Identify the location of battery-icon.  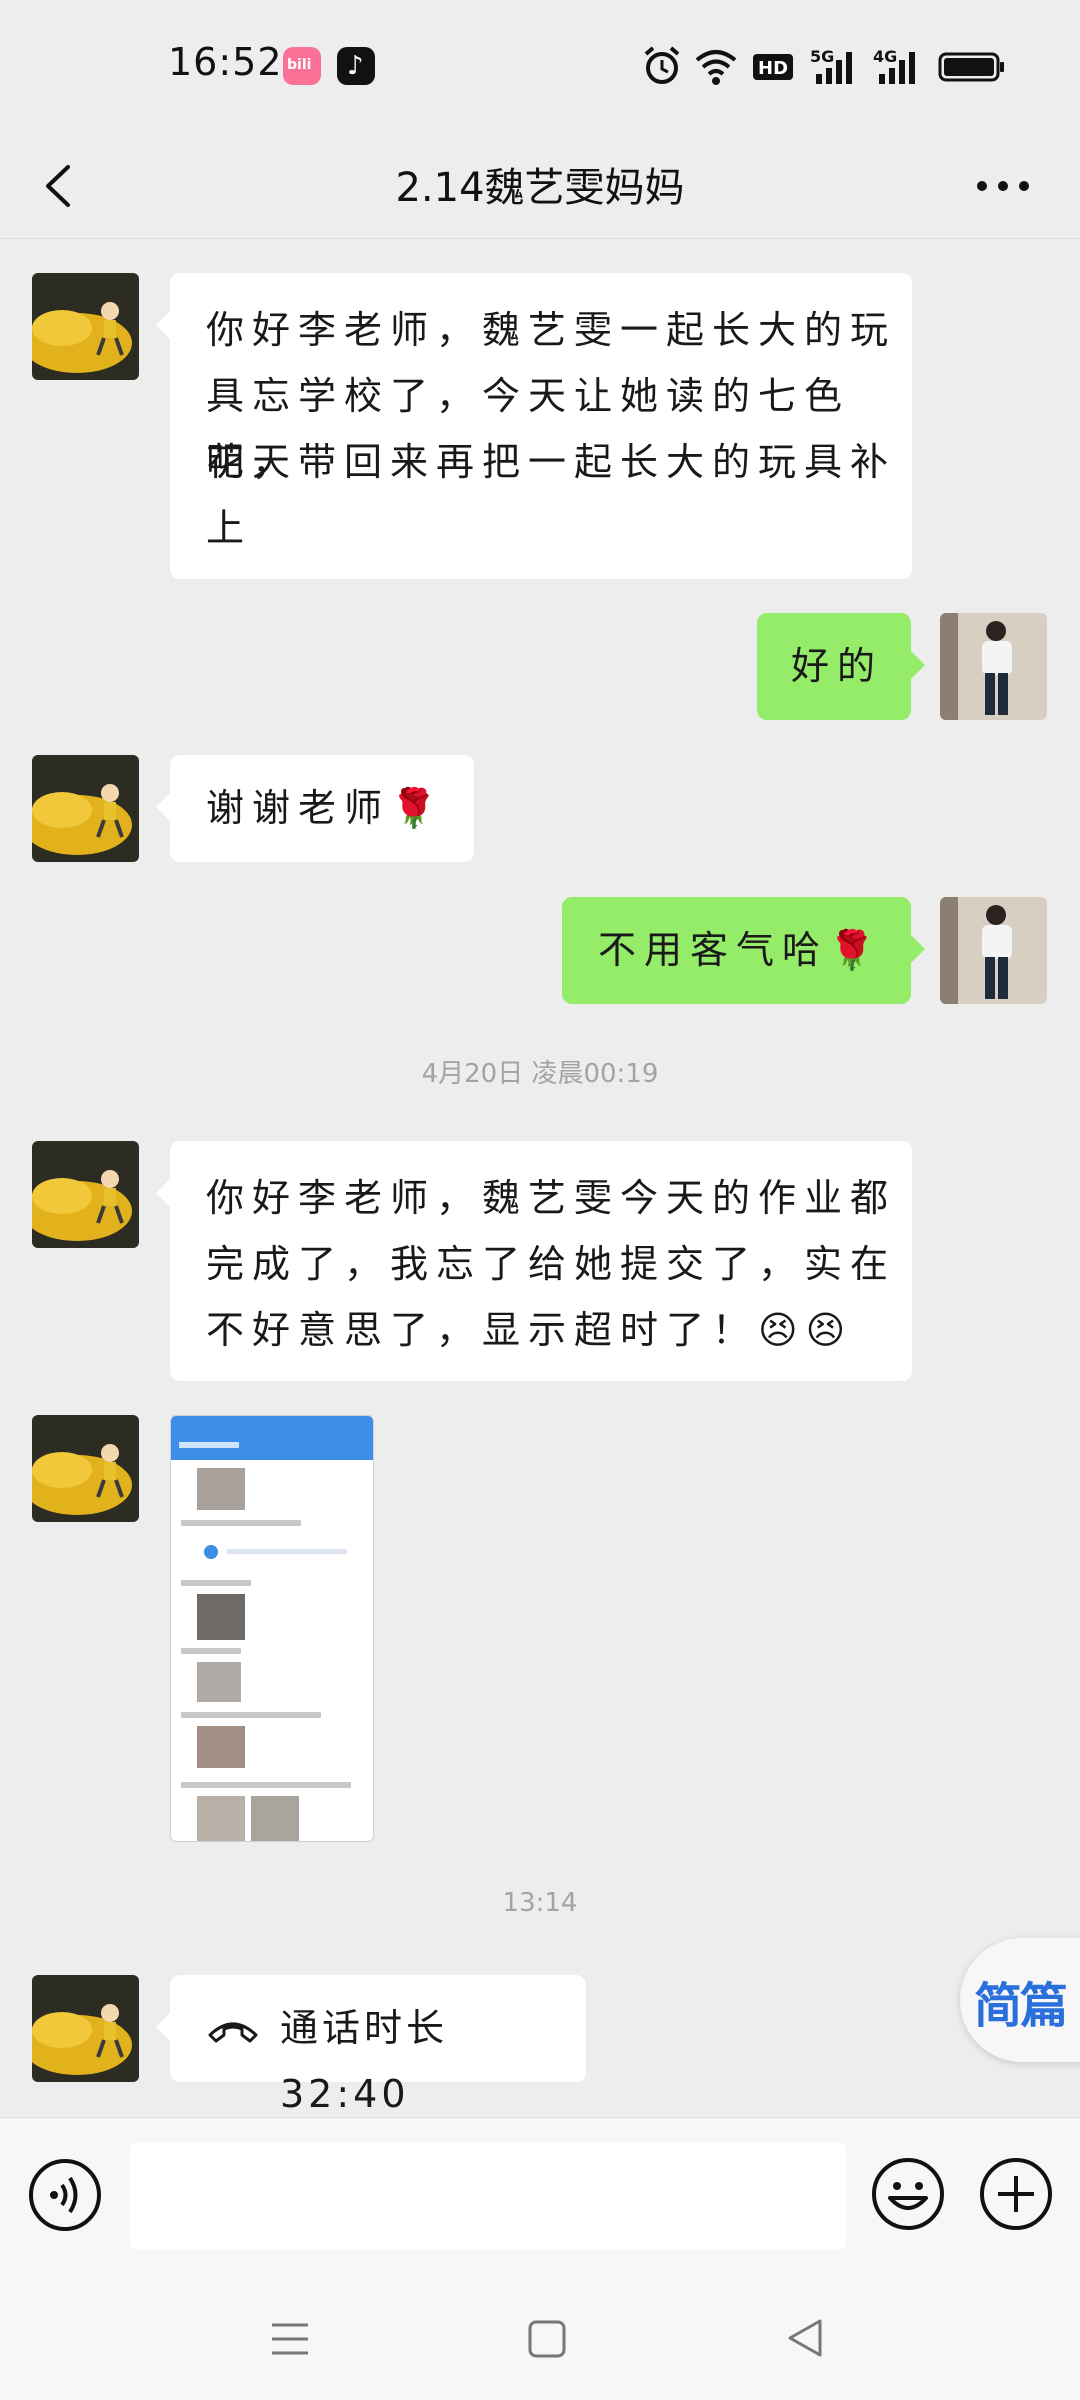
(971, 67).